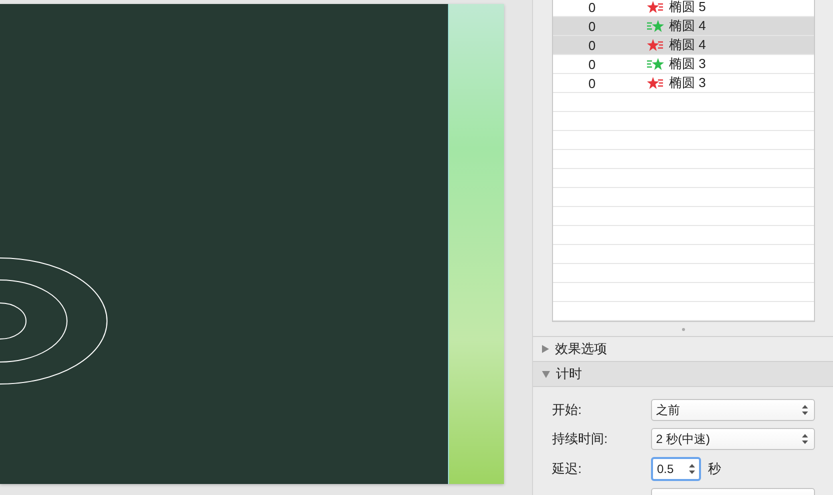  What do you see at coordinates (733, 410) in the screenshot?
I see `start-dropdown: 之前` at bounding box center [733, 410].